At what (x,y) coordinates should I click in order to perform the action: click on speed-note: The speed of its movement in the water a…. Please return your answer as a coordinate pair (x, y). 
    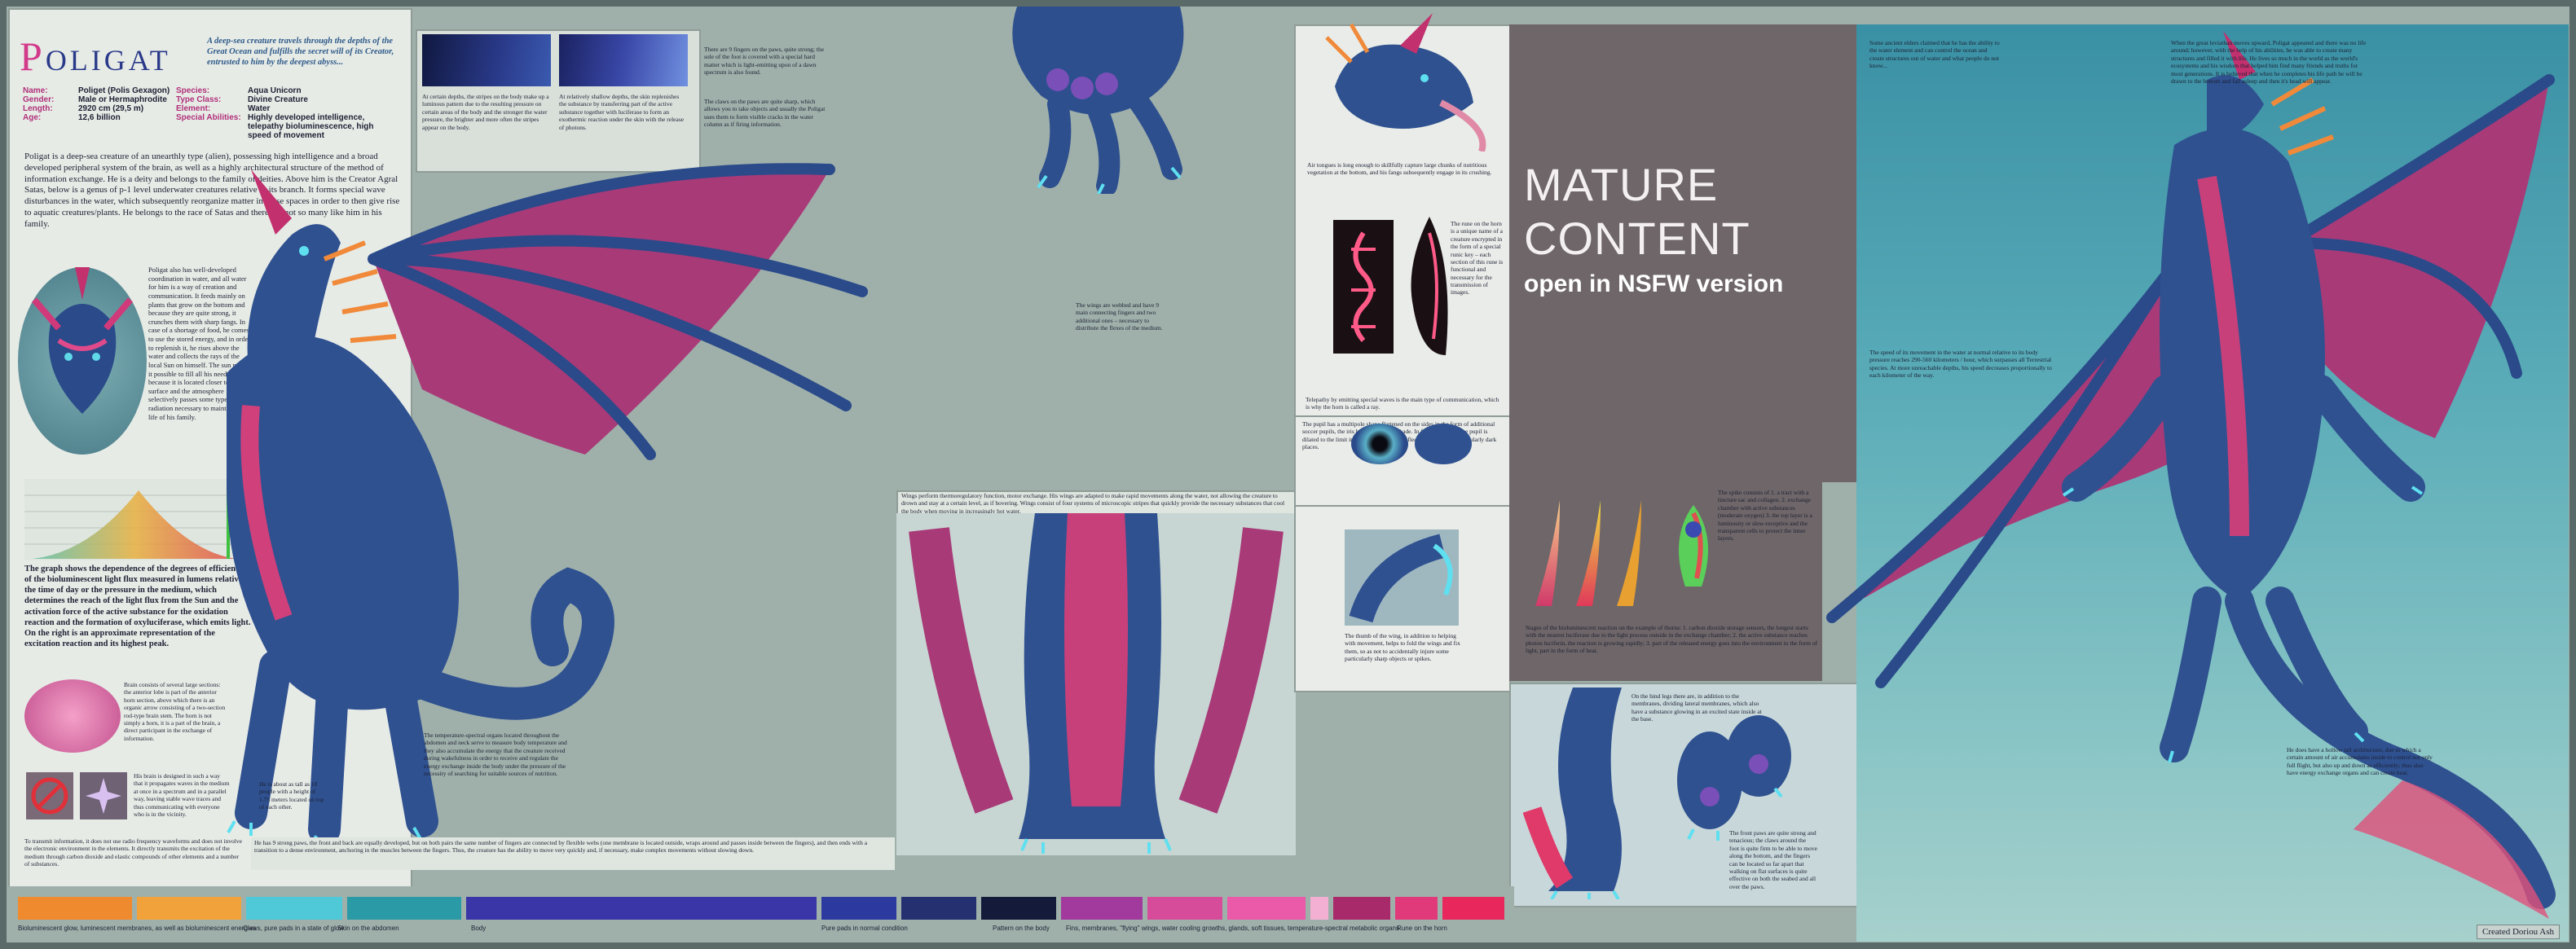
    Looking at the image, I should click on (1961, 364).